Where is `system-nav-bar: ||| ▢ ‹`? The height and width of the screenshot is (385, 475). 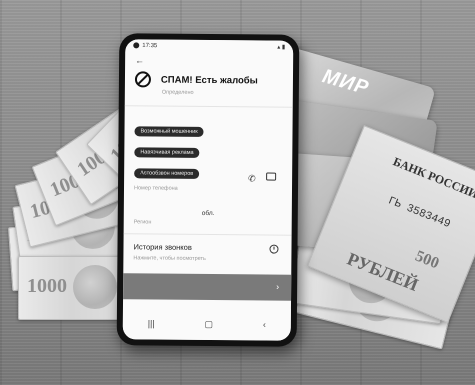 system-nav-bar: ||| ▢ ‹ is located at coordinates (206, 324).